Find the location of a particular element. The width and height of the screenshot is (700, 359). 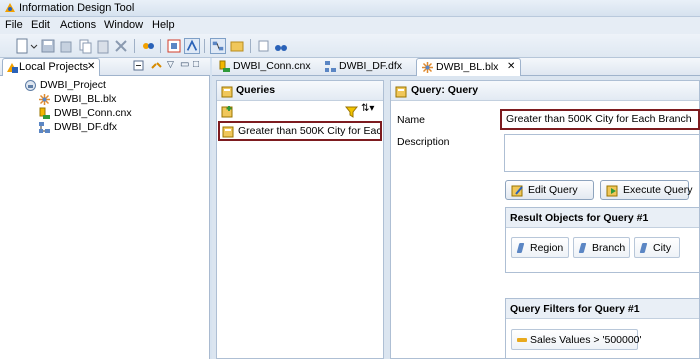

query-filter-item: Sales Values > '500000' is located at coordinates (576, 339).